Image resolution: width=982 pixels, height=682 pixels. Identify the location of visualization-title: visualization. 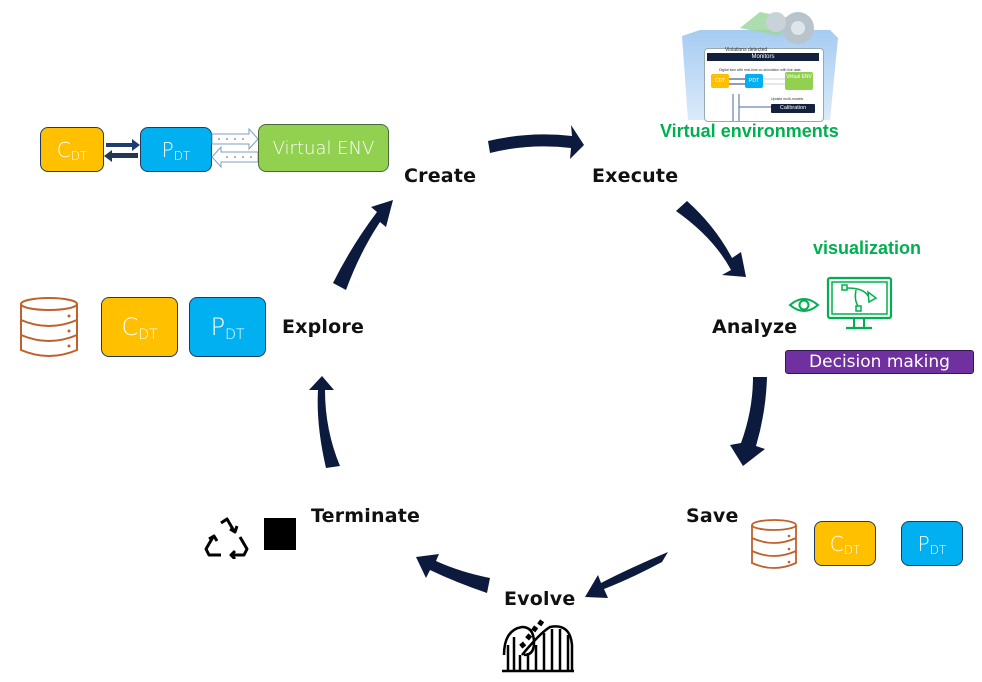
(867, 248).